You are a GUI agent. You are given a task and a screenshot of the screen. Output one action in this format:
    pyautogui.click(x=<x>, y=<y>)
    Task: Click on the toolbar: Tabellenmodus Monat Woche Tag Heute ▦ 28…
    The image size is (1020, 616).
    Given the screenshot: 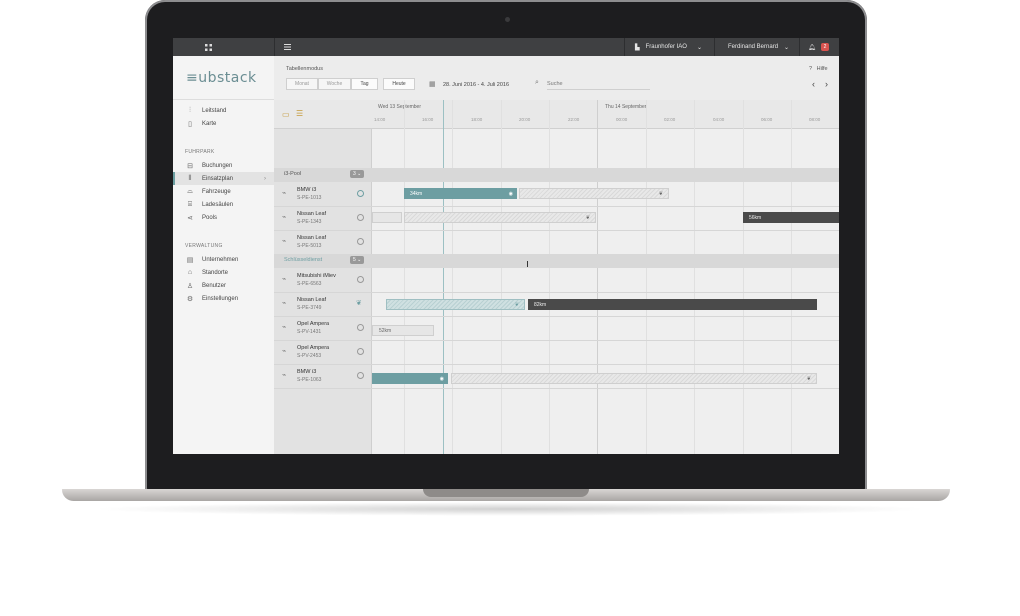 What is the action you would take?
    pyautogui.click(x=556, y=78)
    